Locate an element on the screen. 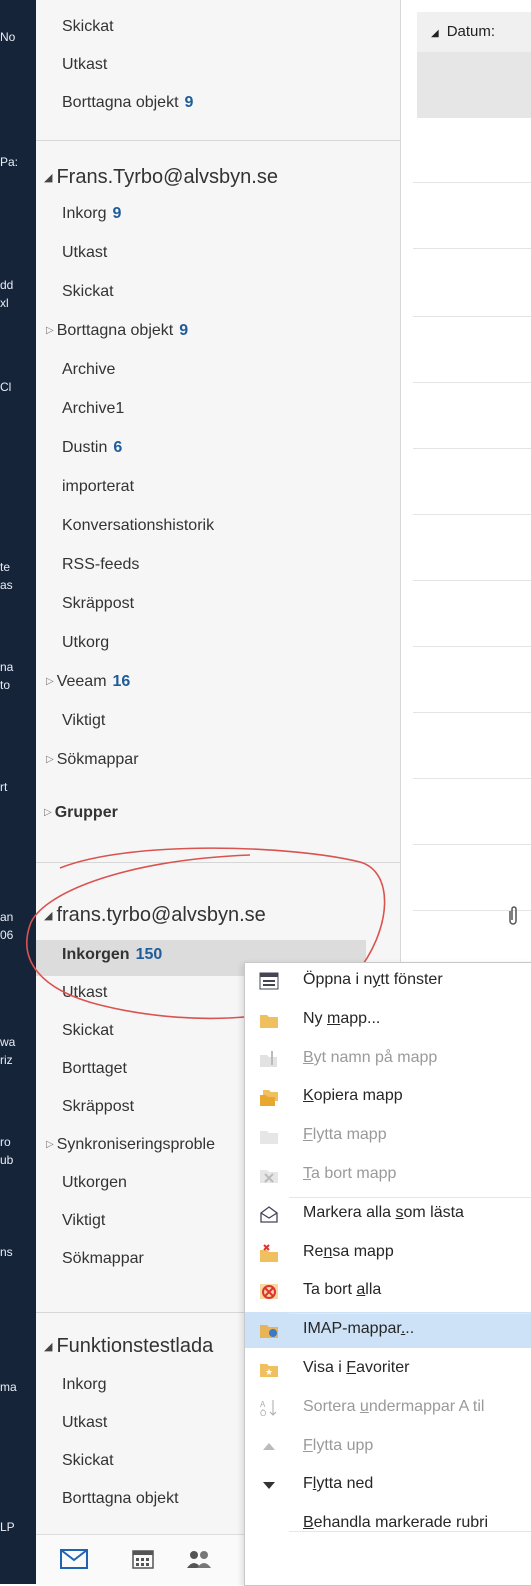  menu-item-flytta-ned: Flytta ned is located at coordinates (388, 1485).